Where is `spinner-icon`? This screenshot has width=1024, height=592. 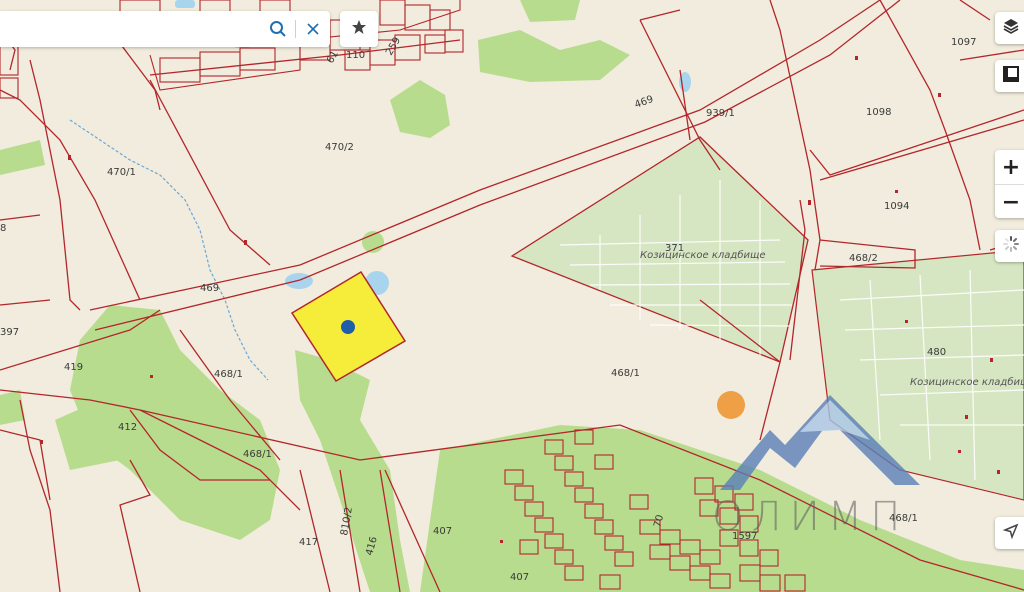 spinner-icon is located at coordinates (1011, 246).